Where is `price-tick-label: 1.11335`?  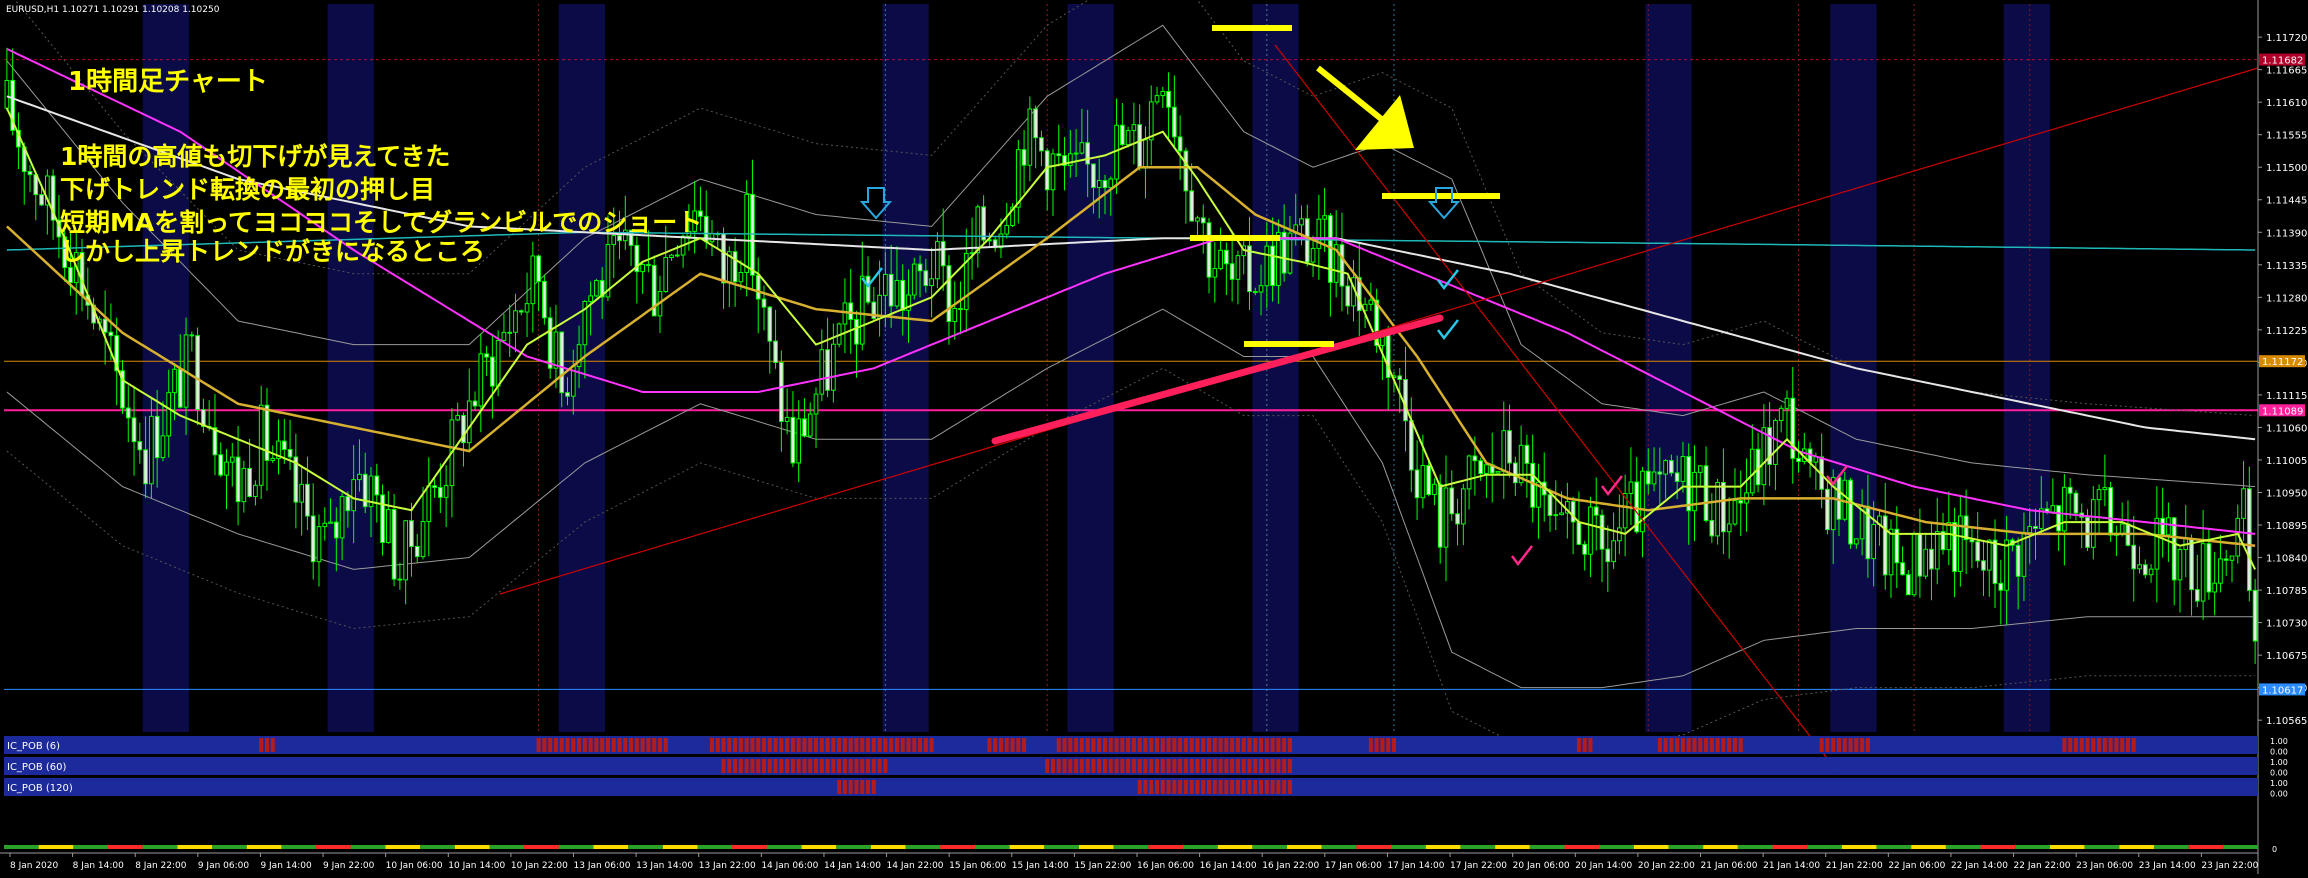 price-tick-label: 1.11335 is located at coordinates (2286, 266).